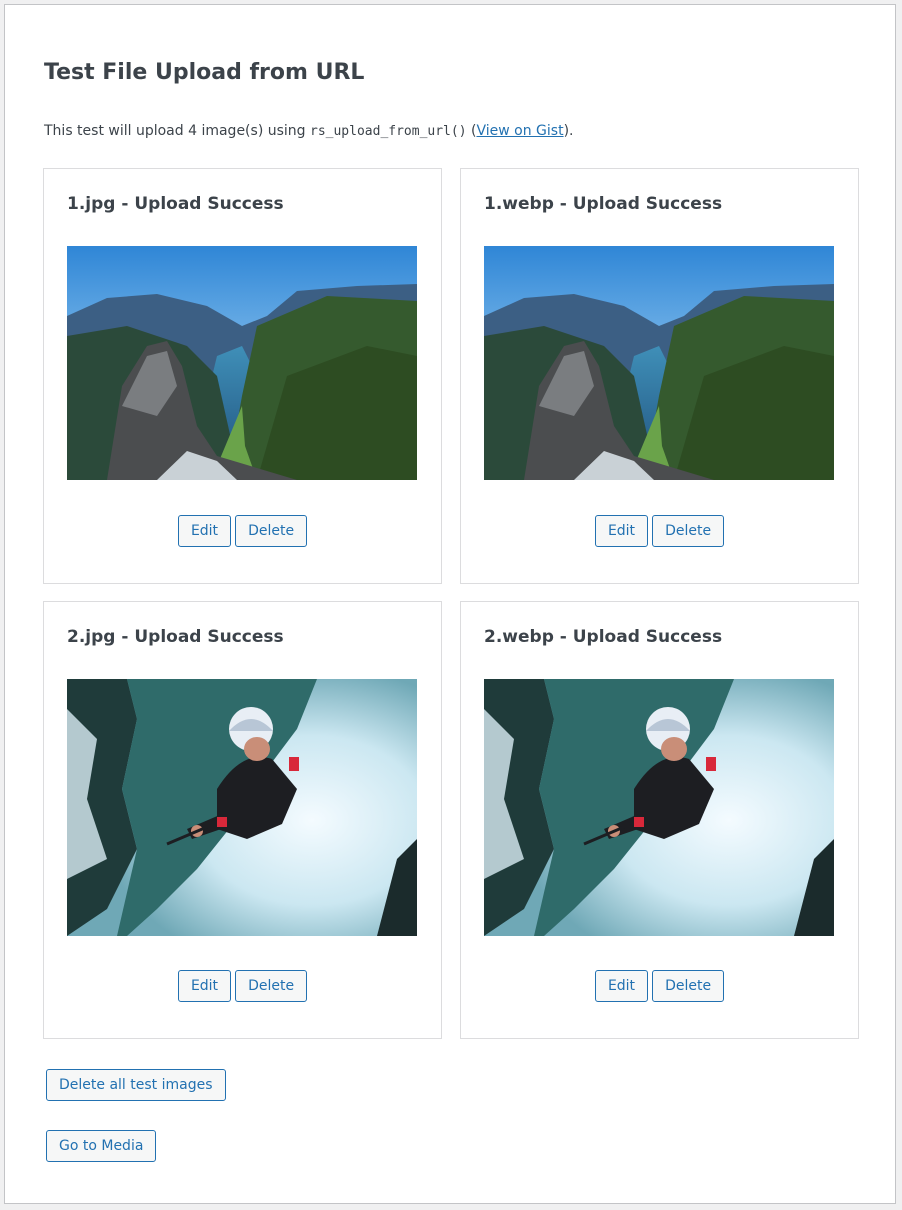 The width and height of the screenshot is (902, 1210). Describe the element at coordinates (603, 637) in the screenshot. I see `card-title: 2.webp - Upload Success` at that location.